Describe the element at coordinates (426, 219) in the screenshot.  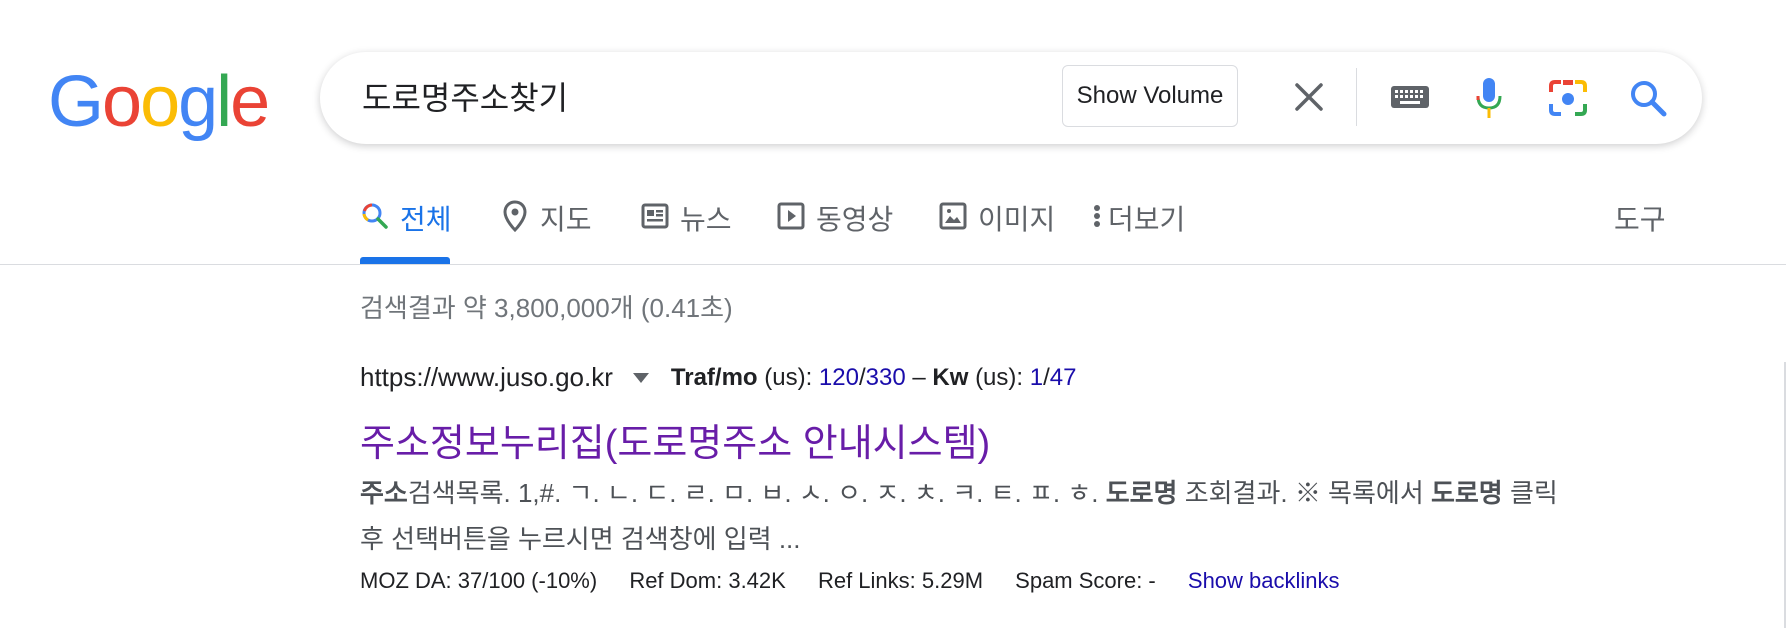
I see `tab-label: 전체` at that location.